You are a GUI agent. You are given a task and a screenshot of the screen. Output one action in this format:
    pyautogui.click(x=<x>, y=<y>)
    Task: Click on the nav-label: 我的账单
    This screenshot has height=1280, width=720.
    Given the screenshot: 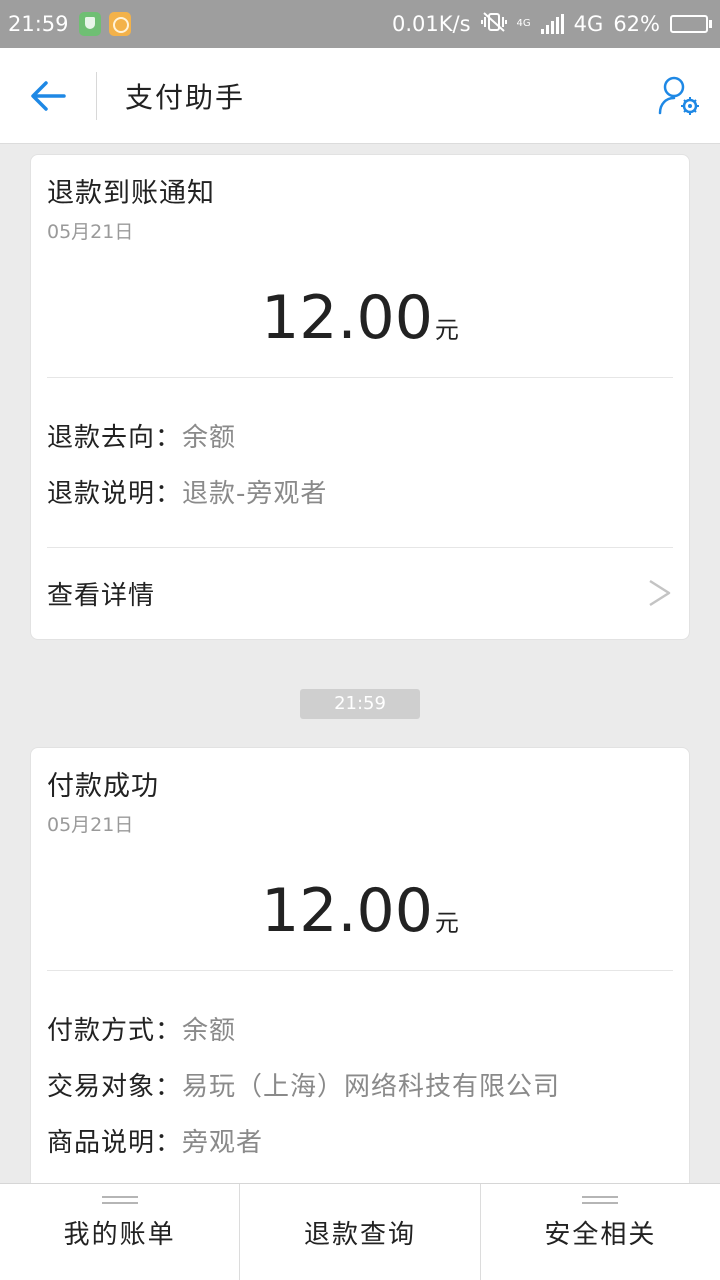 What is the action you would take?
    pyautogui.click(x=119, y=1234)
    